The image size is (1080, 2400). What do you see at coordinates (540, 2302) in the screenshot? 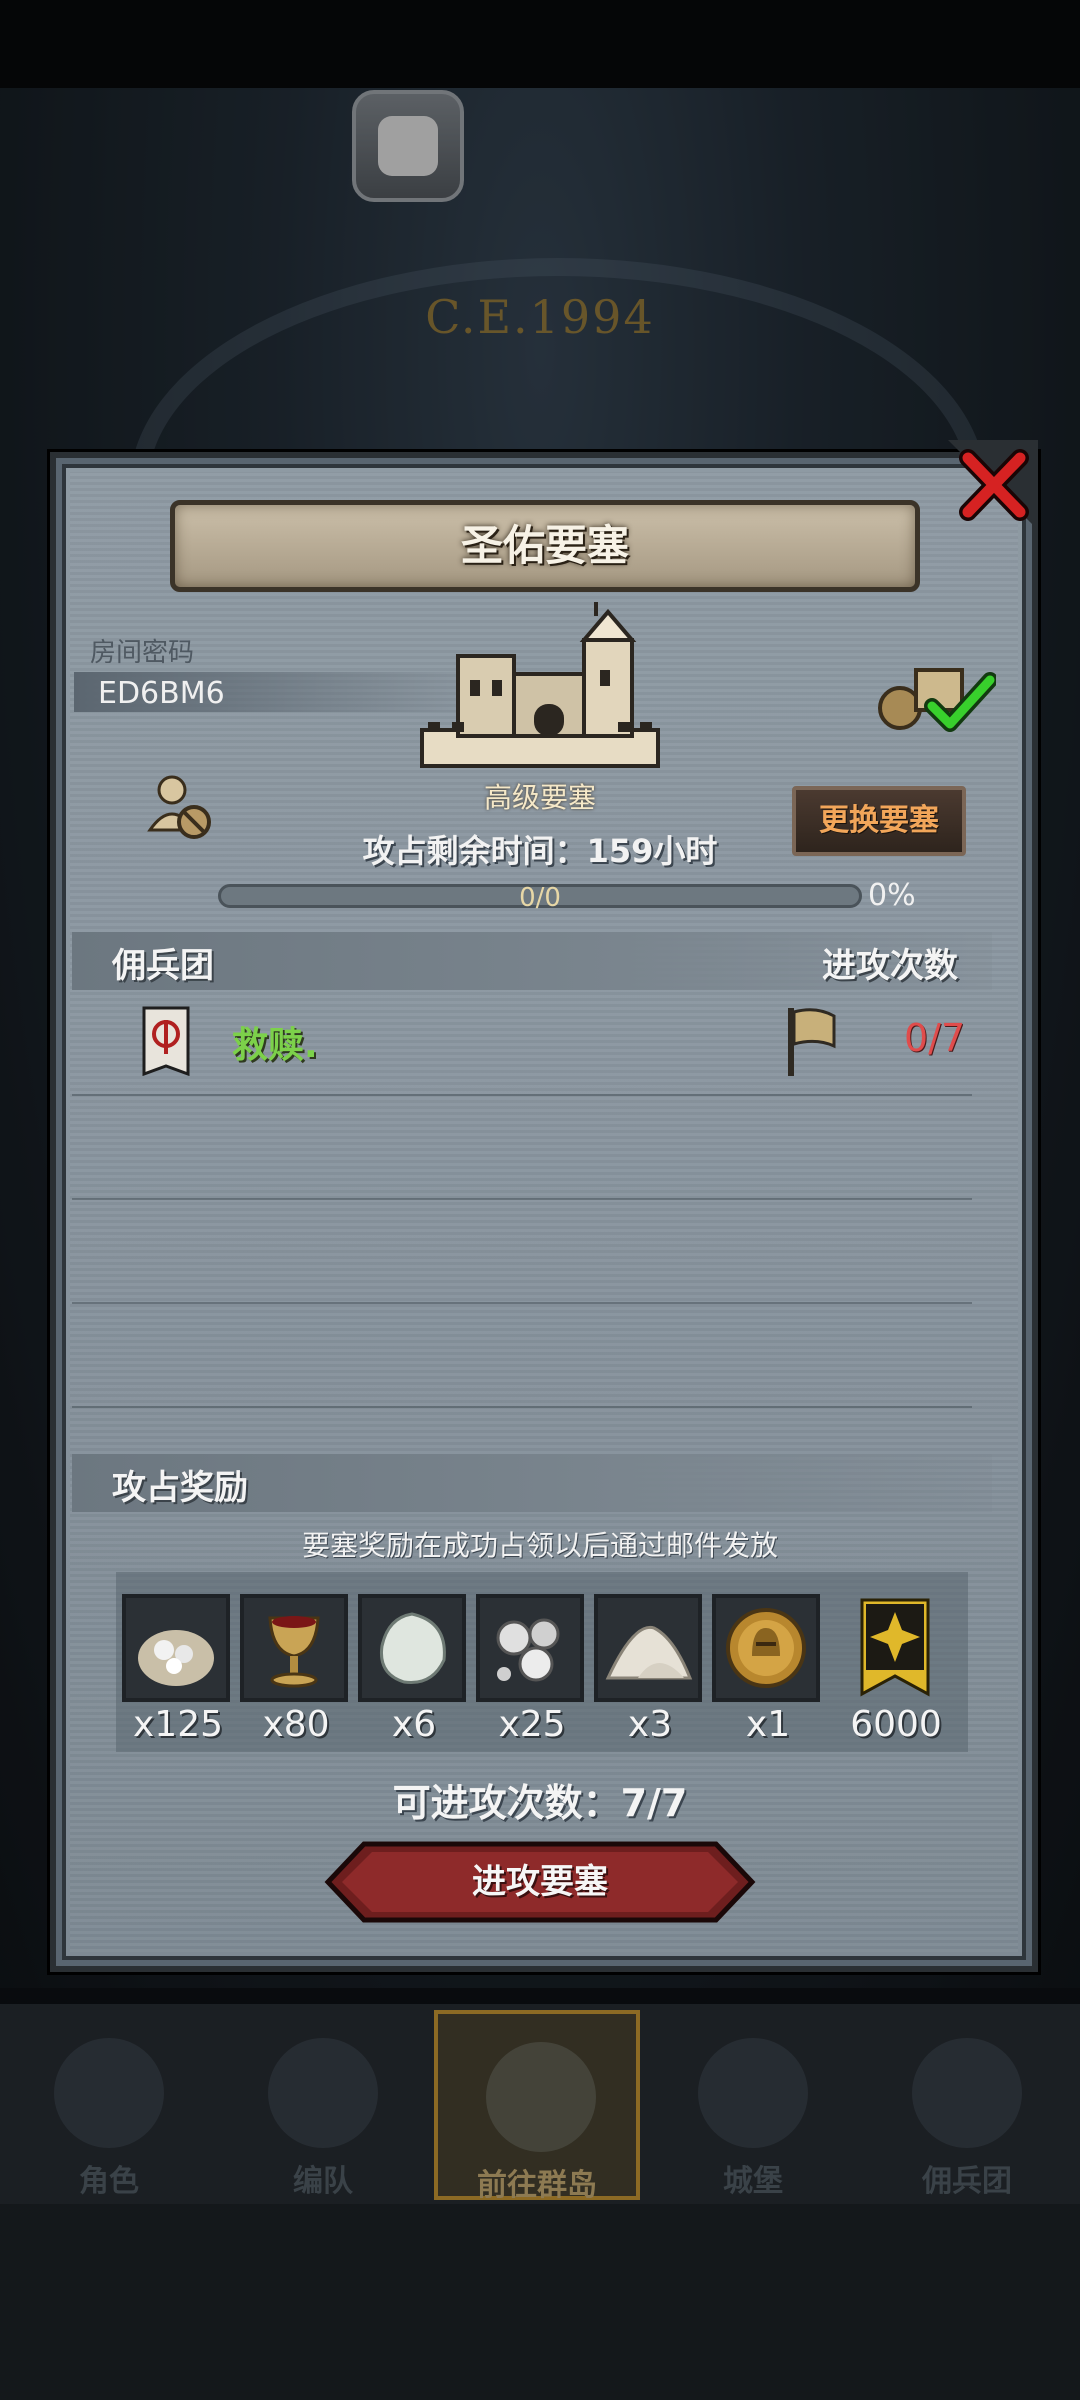
I see `navigation-bar` at bounding box center [540, 2302].